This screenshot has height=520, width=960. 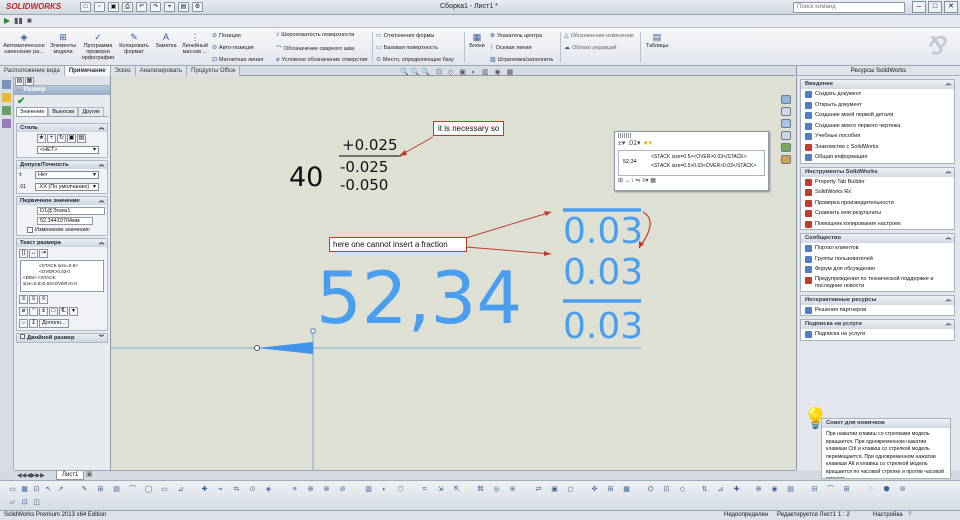 I want to click on offset-text-icon: ⇥, so click(x=43, y=253).